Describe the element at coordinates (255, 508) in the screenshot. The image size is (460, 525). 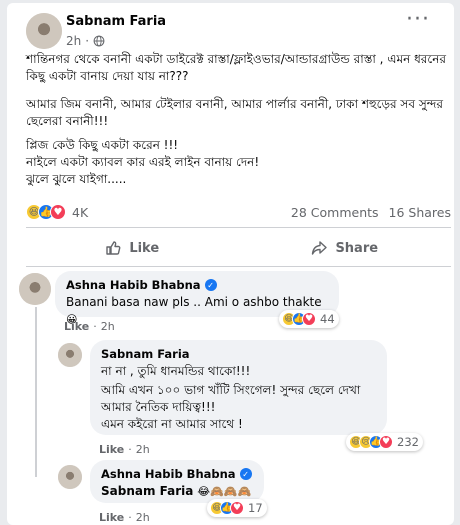
I see `comment-reaction-count: 17` at that location.